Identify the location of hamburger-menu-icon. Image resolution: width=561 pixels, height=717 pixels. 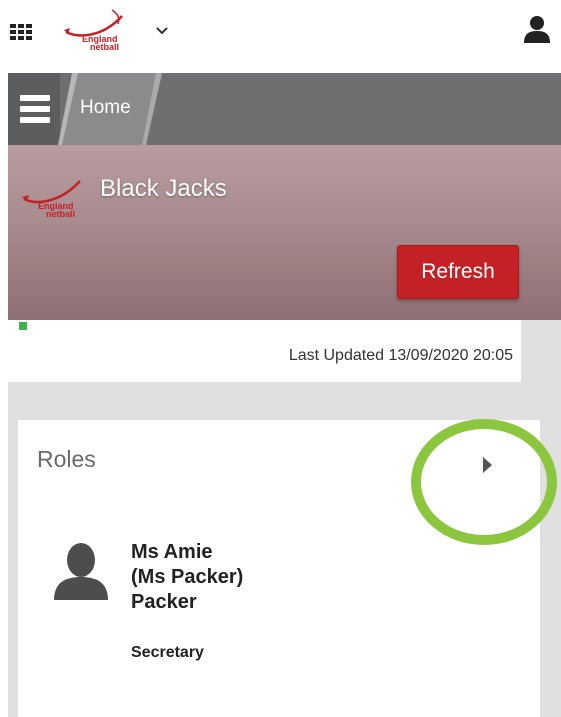
(34, 109).